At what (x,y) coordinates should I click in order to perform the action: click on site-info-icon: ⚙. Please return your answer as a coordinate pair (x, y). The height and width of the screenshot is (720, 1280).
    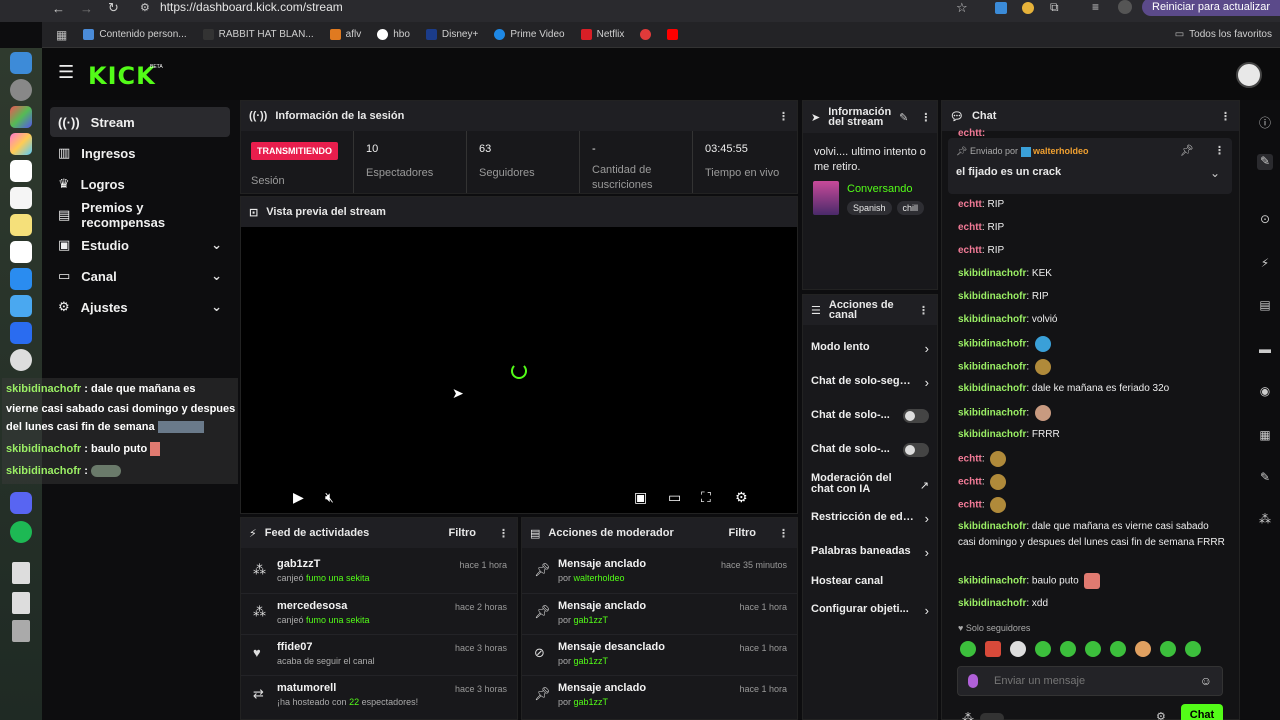
    Looking at the image, I should click on (145, 7).